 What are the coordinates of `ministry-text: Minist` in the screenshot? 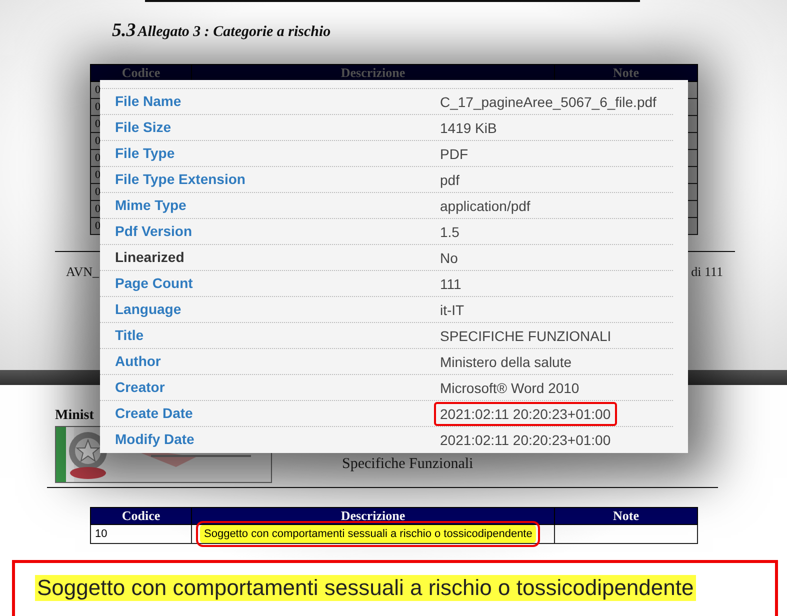 It's located at (74, 415).